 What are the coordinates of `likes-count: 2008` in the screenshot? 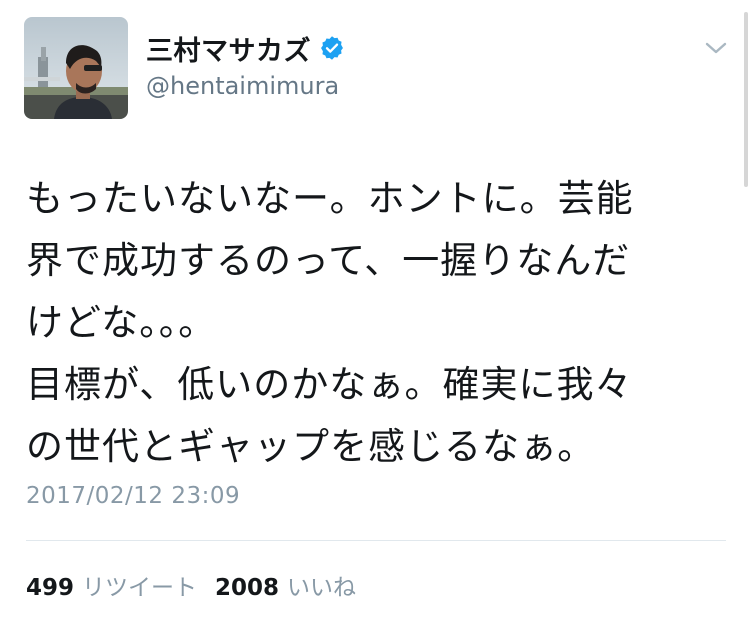 It's located at (247, 588).